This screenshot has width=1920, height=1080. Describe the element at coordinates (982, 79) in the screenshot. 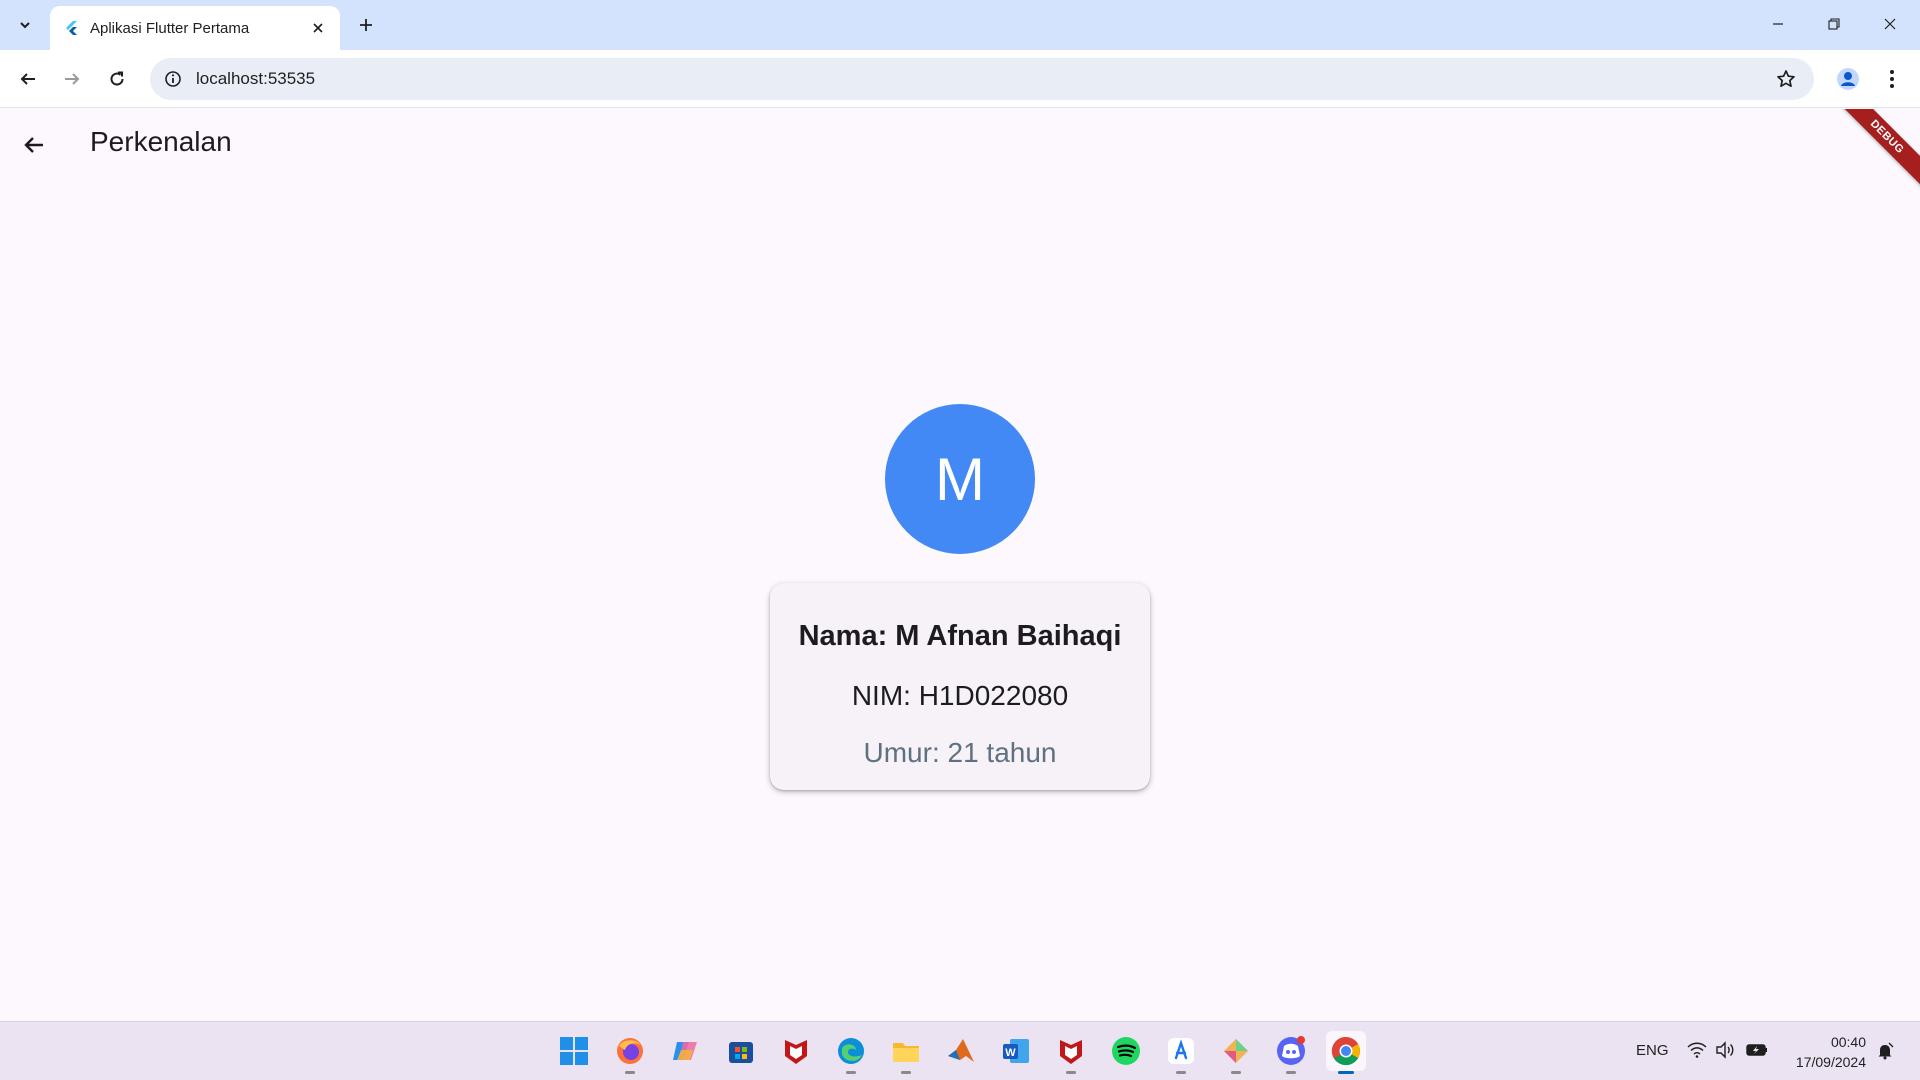

I see `address-bar: localhost:53535` at that location.